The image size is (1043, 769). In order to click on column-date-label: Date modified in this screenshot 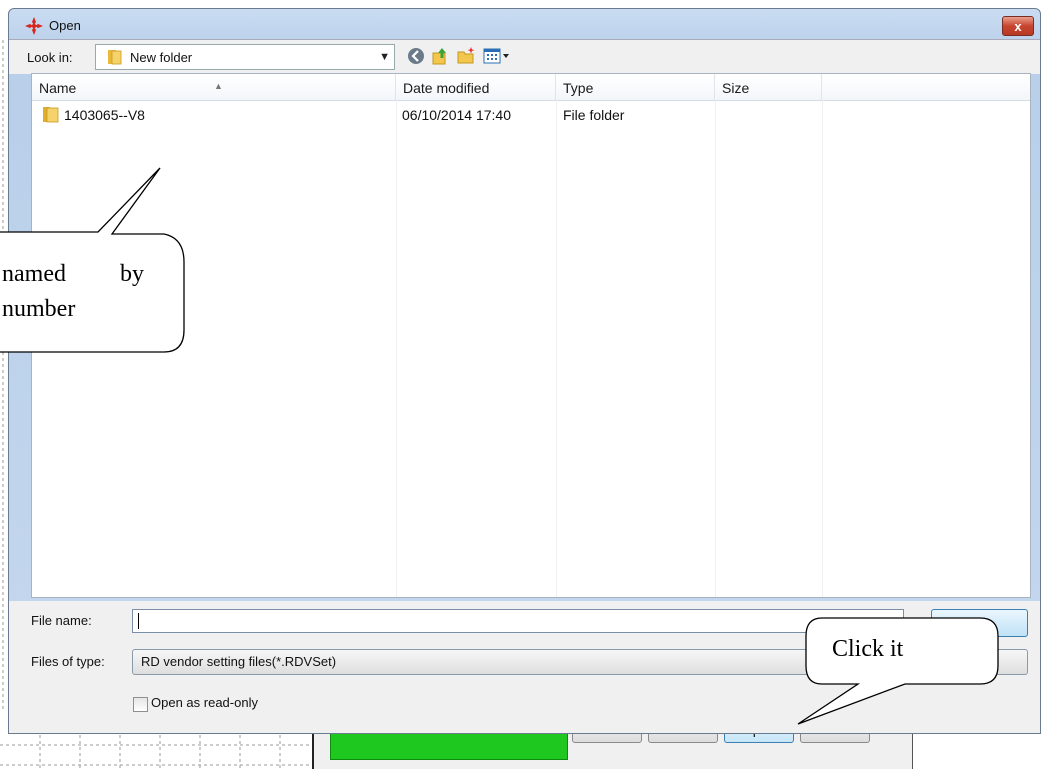, I will do `click(446, 88)`.